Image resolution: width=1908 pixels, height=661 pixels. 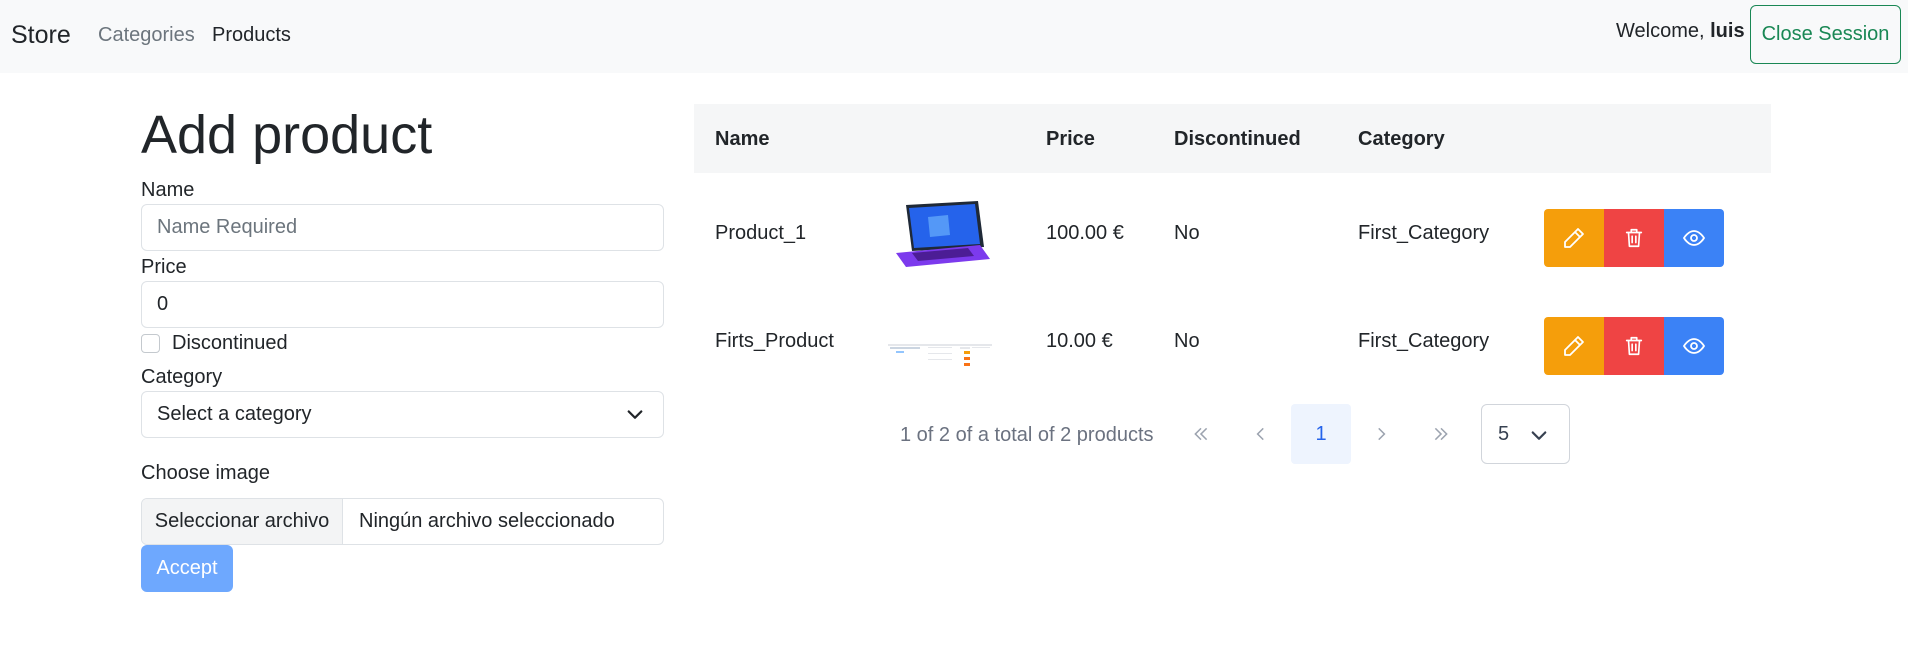 I want to click on column-header-discontinued: Discontinued, so click(x=1237, y=139).